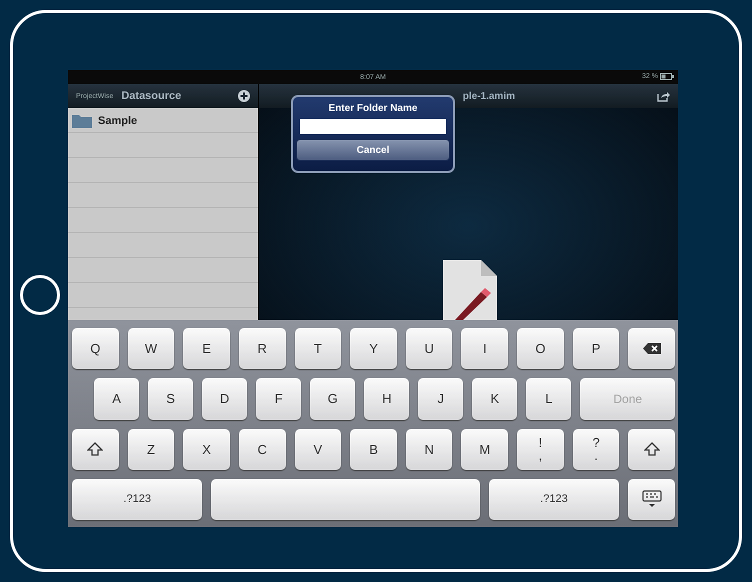  I want to click on document-title: ple-1.amim, so click(488, 96).